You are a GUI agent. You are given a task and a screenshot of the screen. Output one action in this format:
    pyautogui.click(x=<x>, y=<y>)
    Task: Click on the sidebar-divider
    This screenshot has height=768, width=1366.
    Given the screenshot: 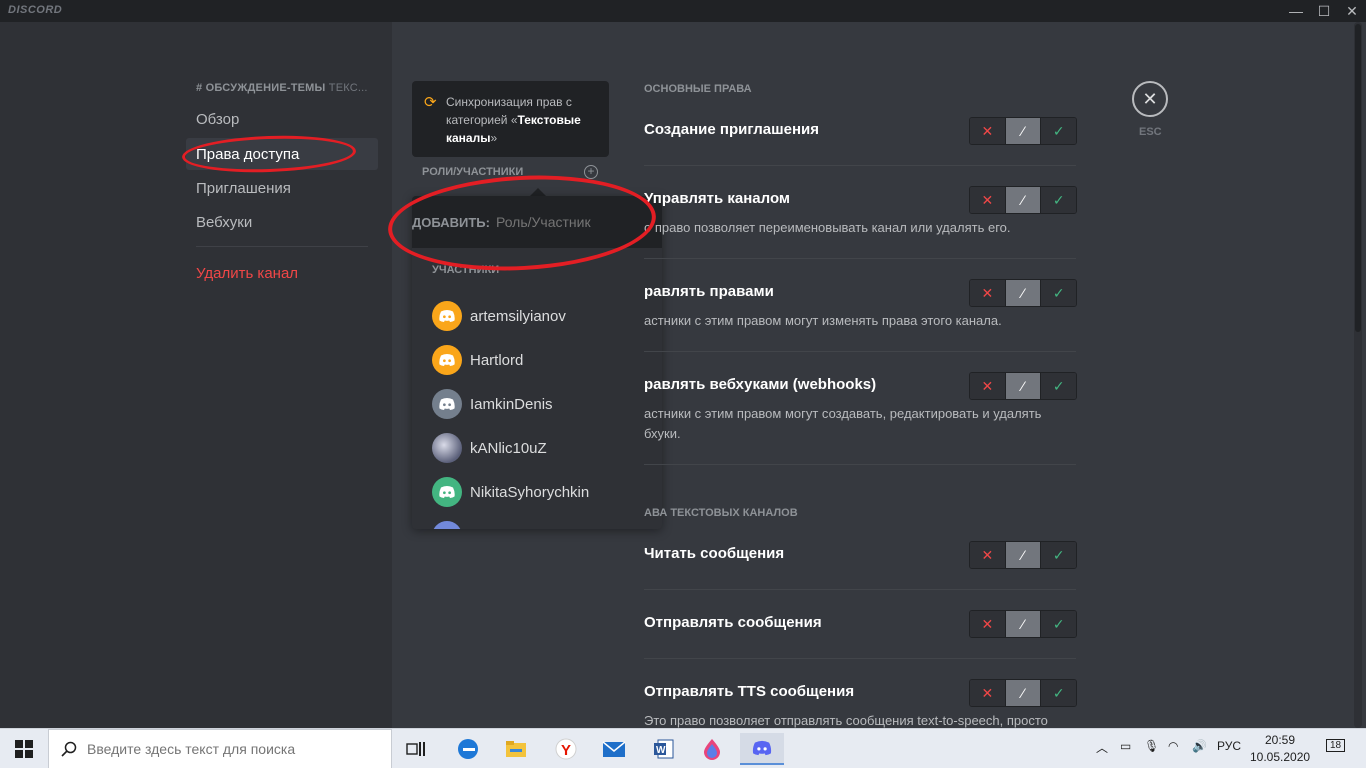 What is the action you would take?
    pyautogui.click(x=282, y=246)
    